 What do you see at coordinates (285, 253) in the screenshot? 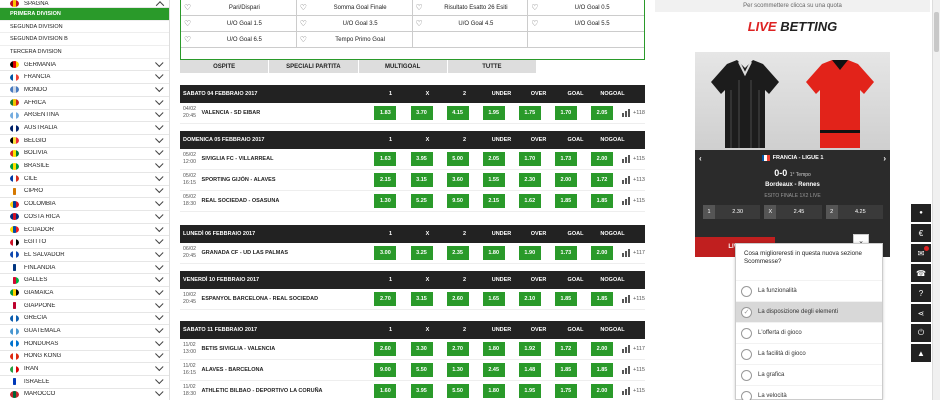
I see `match-name: GRANADA CF - UD LAS PALMAS` at bounding box center [285, 253].